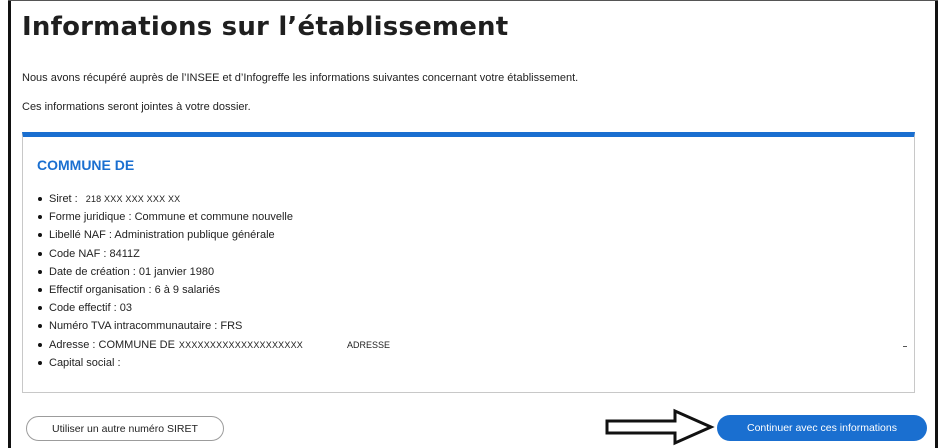 This screenshot has width=946, height=448. I want to click on naf-code-item: Code NAF : 8411Z, so click(213, 254).